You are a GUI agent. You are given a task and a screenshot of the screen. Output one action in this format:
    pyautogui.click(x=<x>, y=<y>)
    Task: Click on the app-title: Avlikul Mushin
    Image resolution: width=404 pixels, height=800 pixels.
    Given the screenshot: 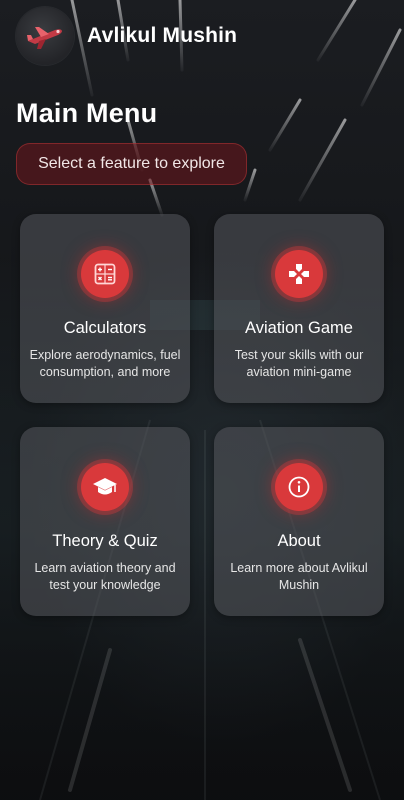 What is the action you would take?
    pyautogui.click(x=162, y=35)
    